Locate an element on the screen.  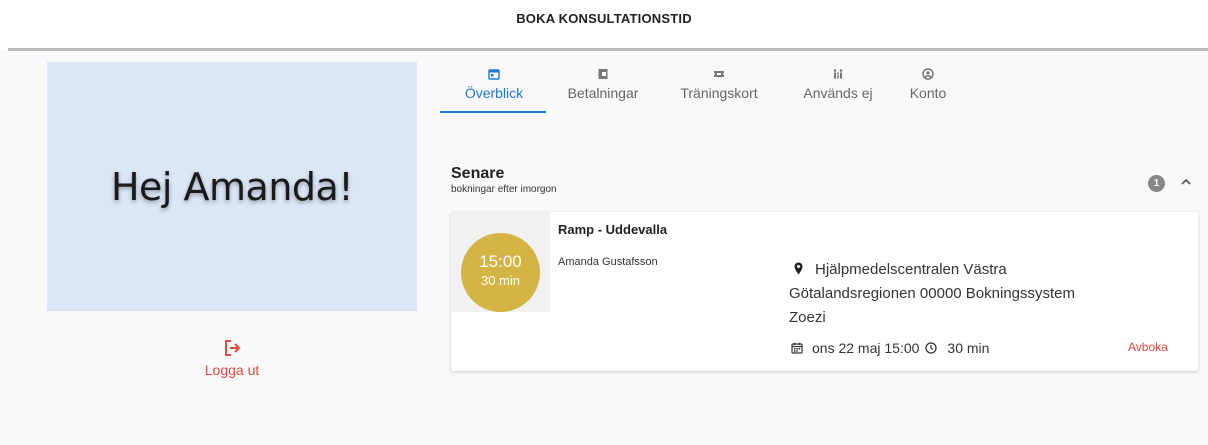
booking-datetime: ons 22 maj 15:00 30 min is located at coordinates (889, 348).